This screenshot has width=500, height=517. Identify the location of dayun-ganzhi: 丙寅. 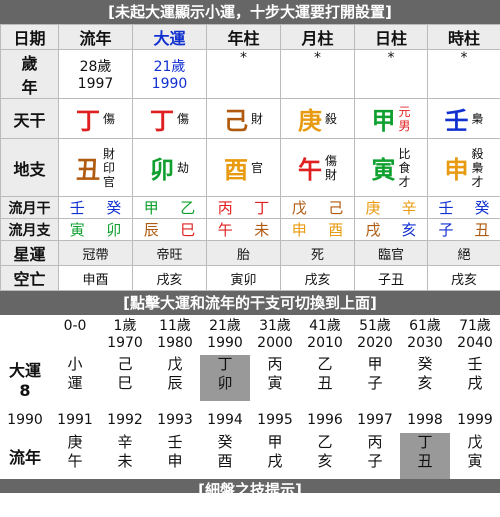
(275, 378).